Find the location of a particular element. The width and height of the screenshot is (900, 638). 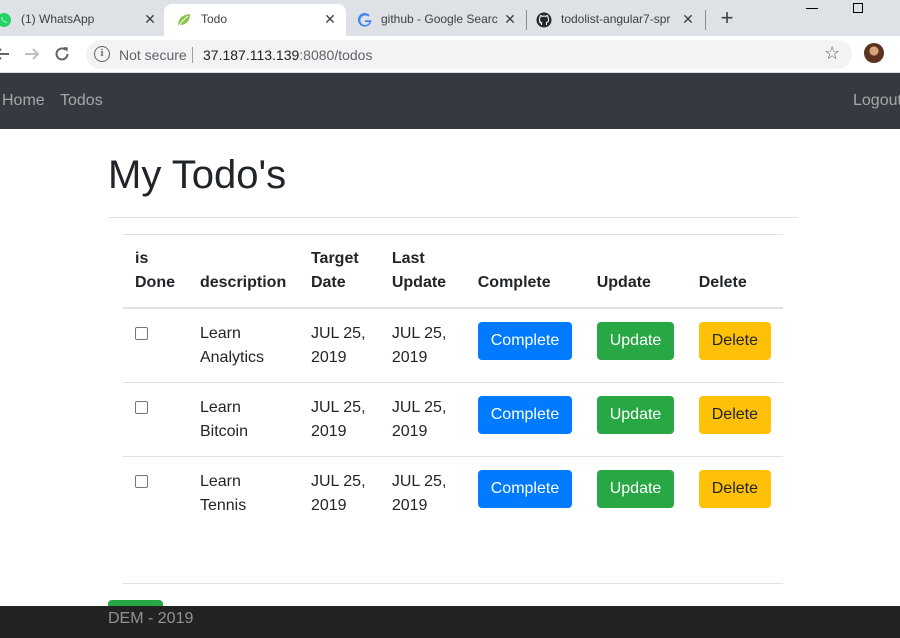

description-text: Analytics is located at coordinates (232, 357).